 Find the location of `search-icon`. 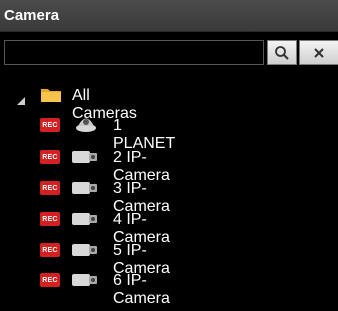

search-icon is located at coordinates (282, 52).